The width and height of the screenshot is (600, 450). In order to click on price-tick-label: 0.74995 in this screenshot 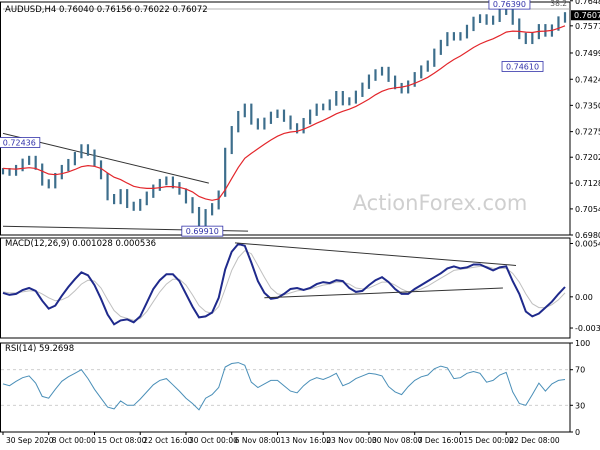, I will do `click(587, 53)`.